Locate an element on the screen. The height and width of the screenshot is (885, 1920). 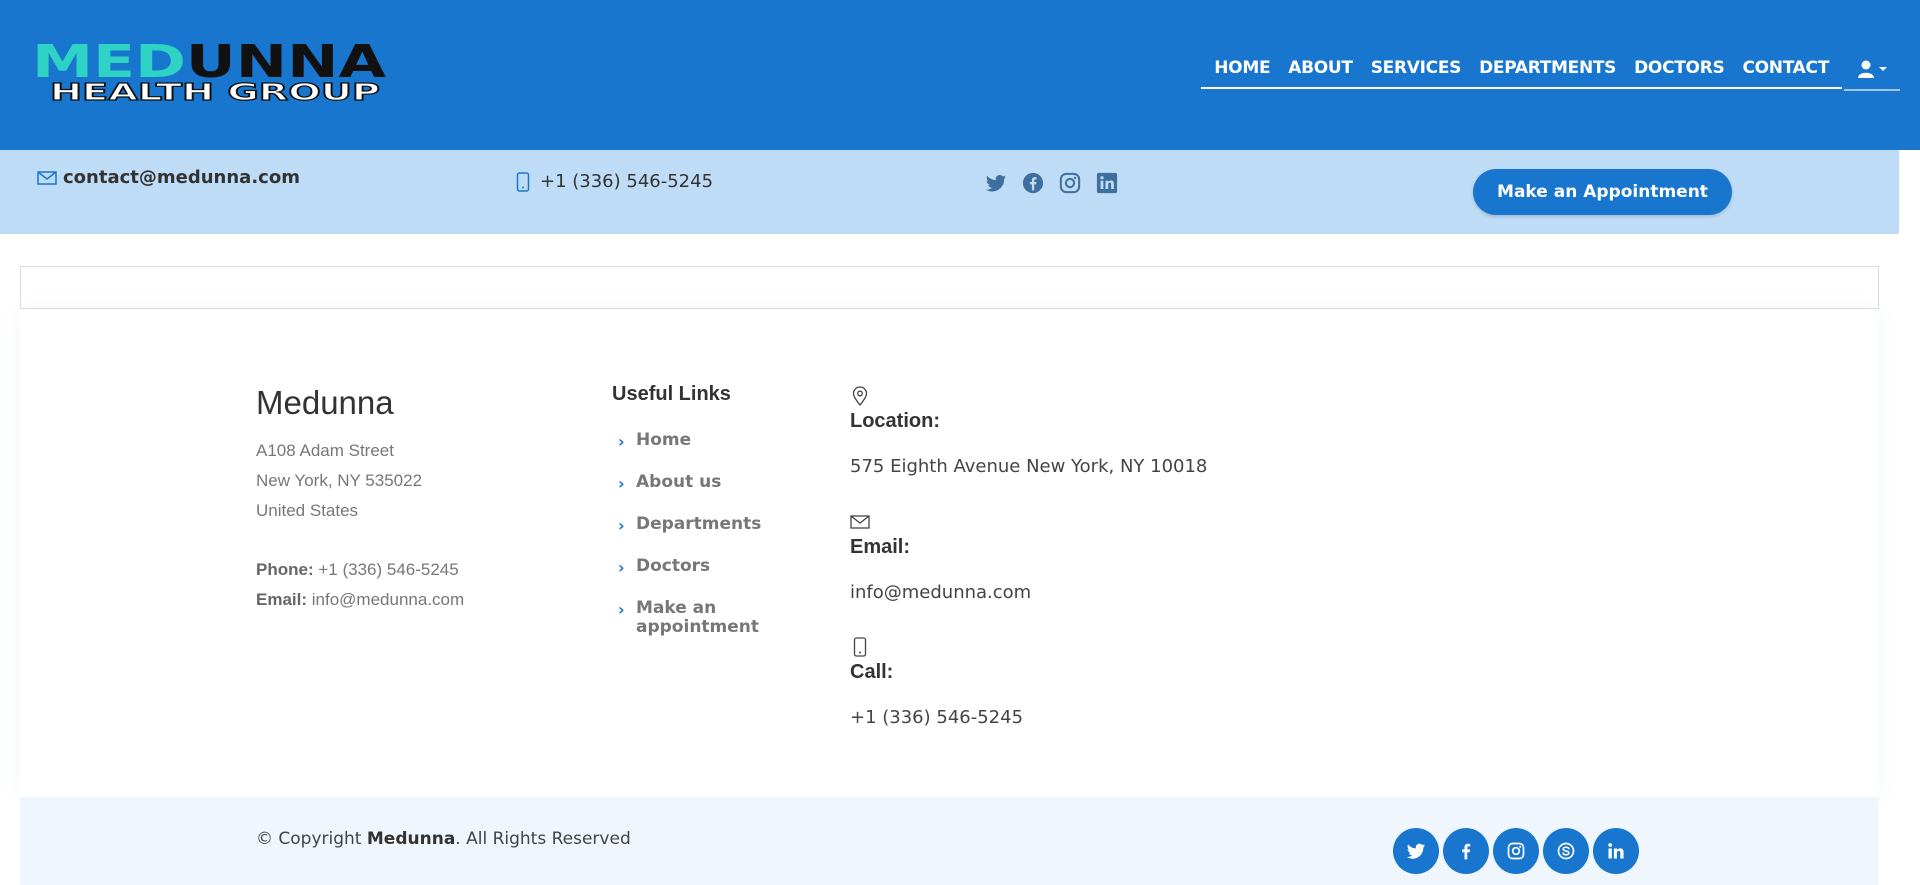
info-email: Email: info@medunna.com is located at coordinates (940, 557).